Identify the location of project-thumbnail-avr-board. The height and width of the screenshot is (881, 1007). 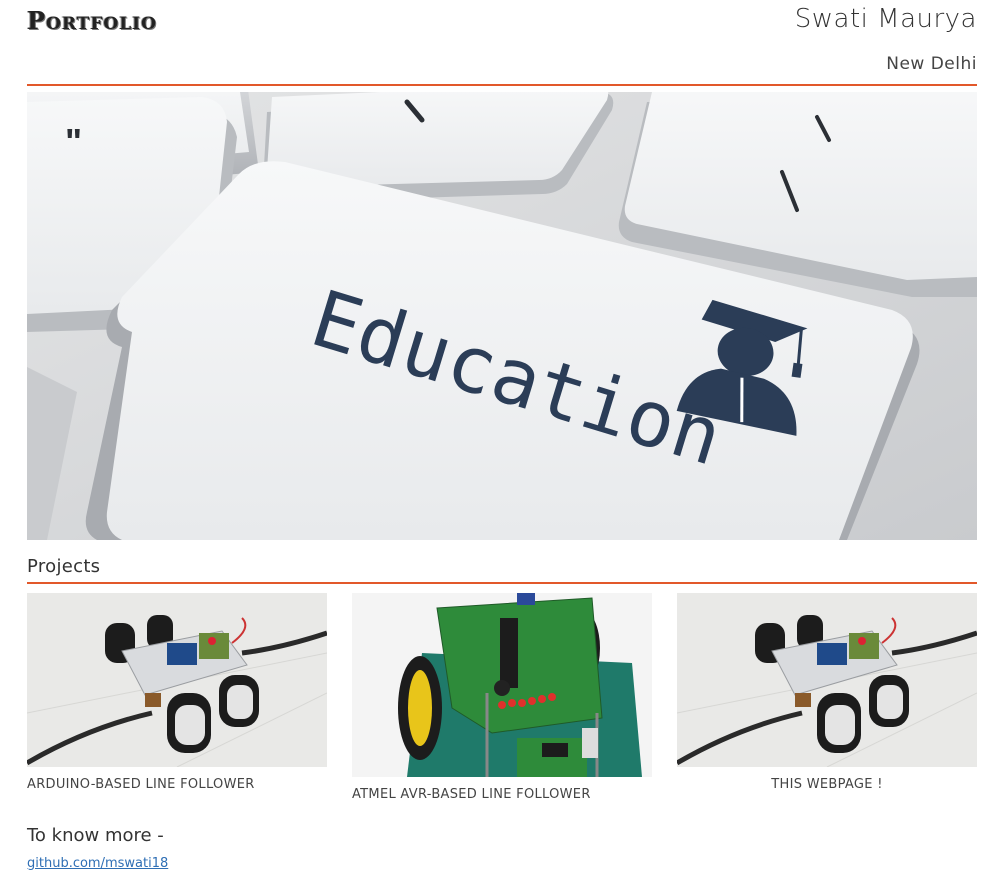
(502, 685).